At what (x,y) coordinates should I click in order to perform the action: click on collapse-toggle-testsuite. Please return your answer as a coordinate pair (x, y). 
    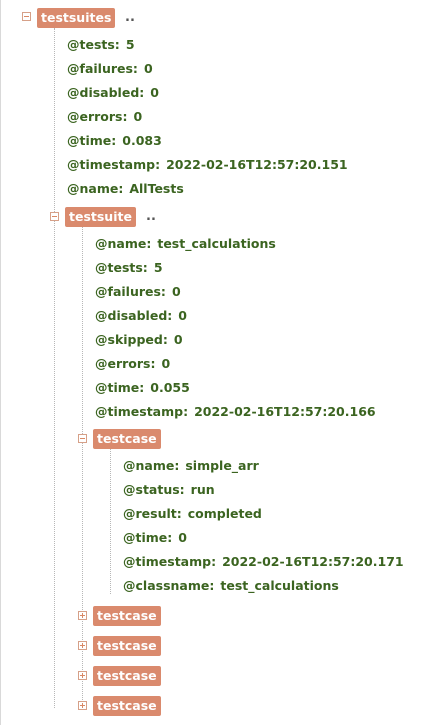
    Looking at the image, I should click on (54, 216).